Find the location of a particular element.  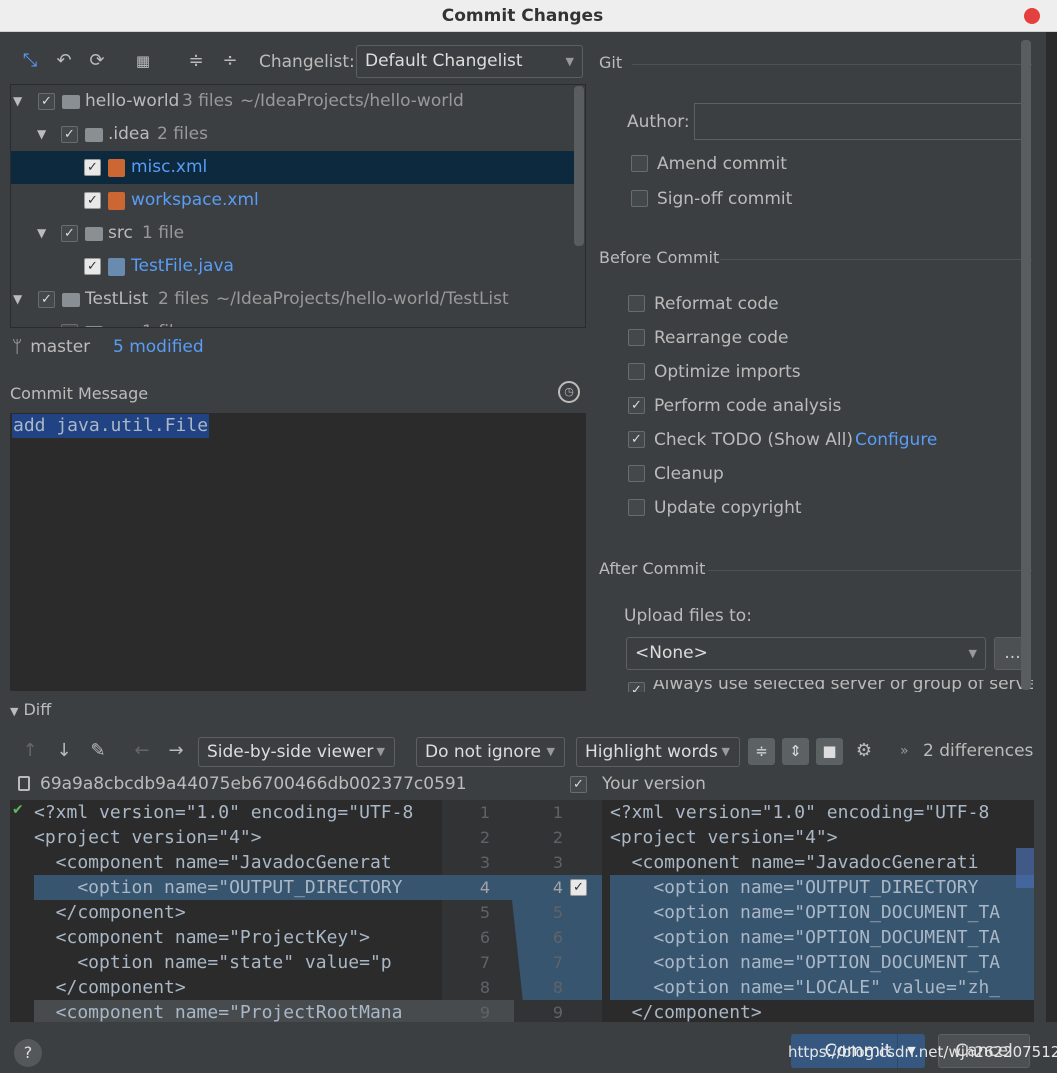

xml-file-icon is located at coordinates (116, 201).